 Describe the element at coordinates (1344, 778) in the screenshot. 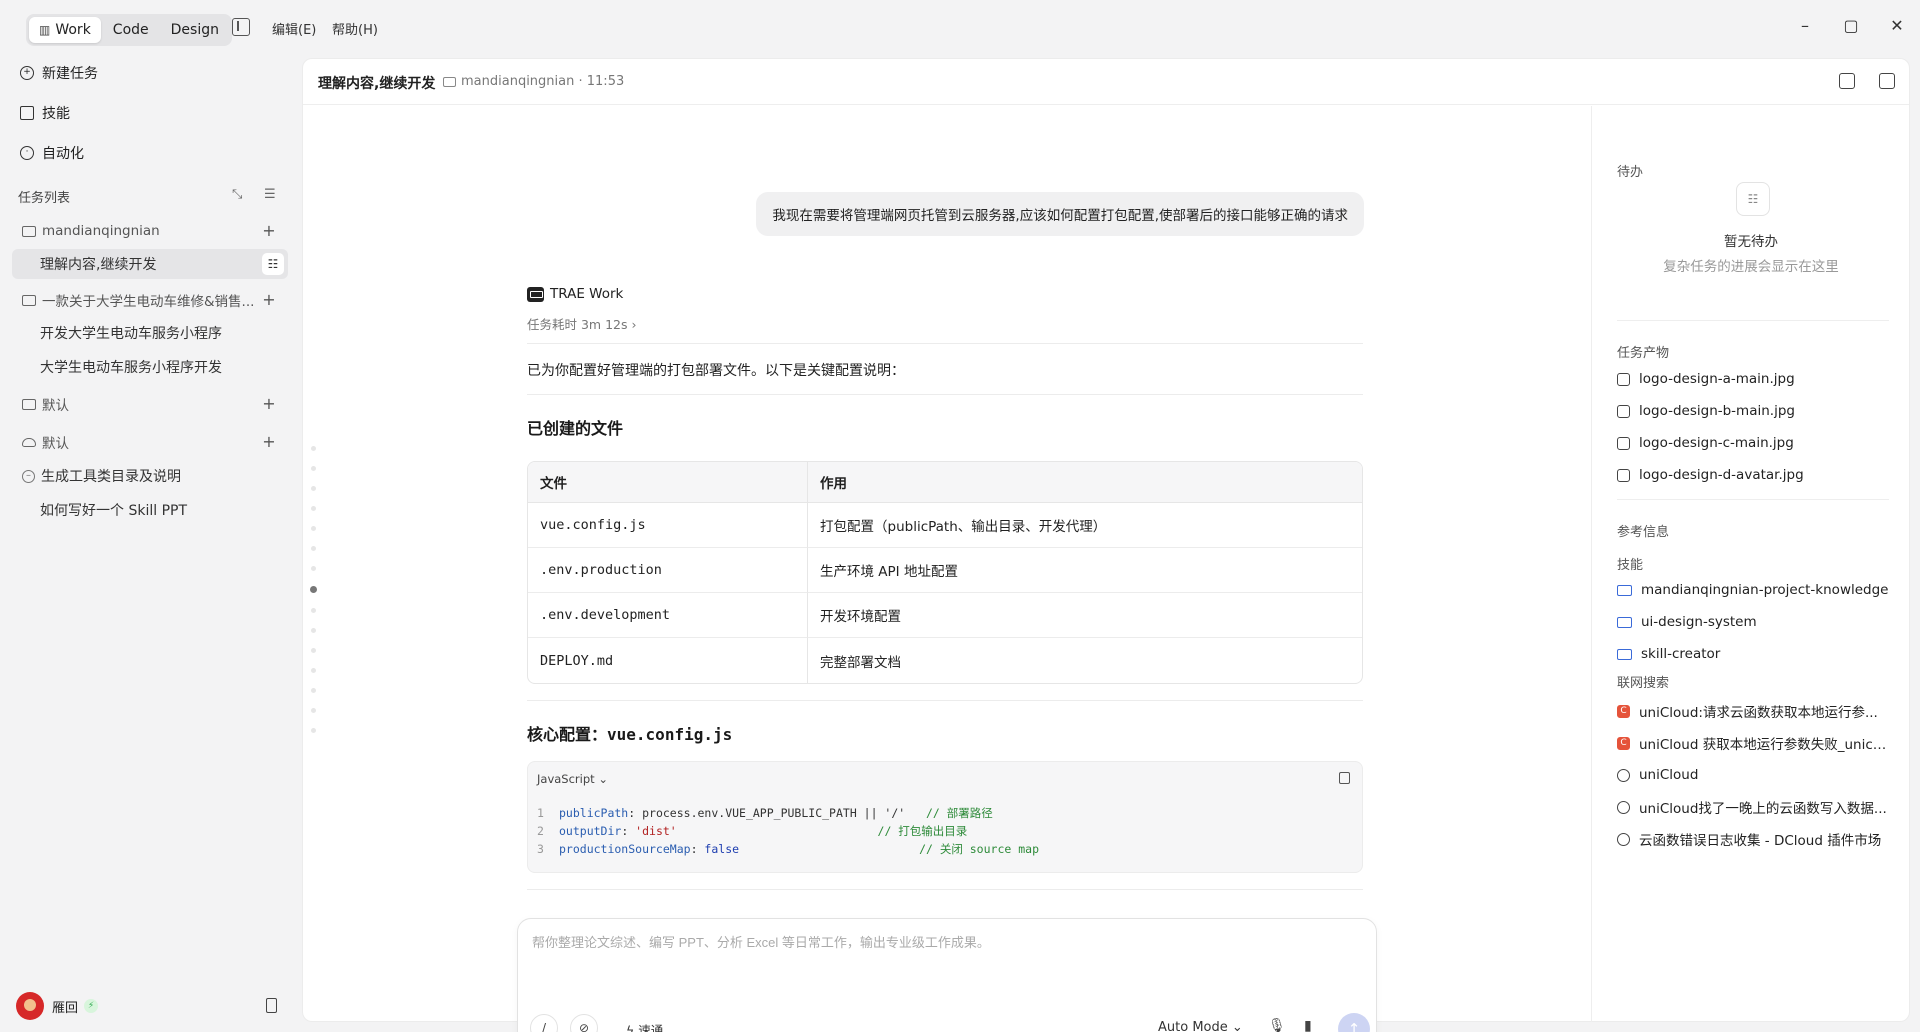

I see `copy-icon` at that location.